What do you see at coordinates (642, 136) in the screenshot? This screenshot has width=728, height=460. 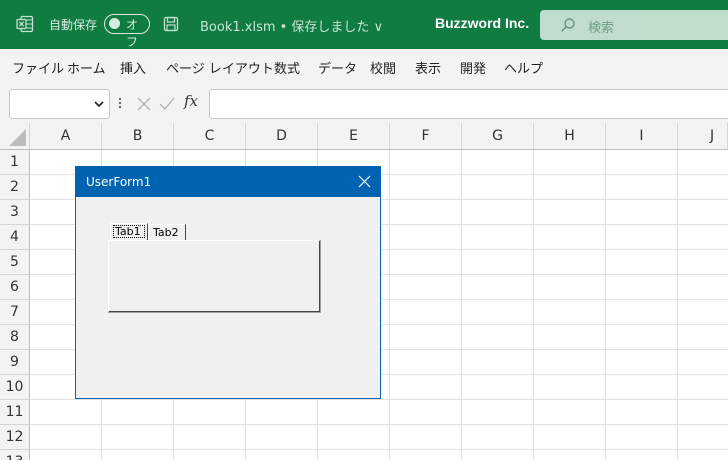 I see `column-header-i: I` at bounding box center [642, 136].